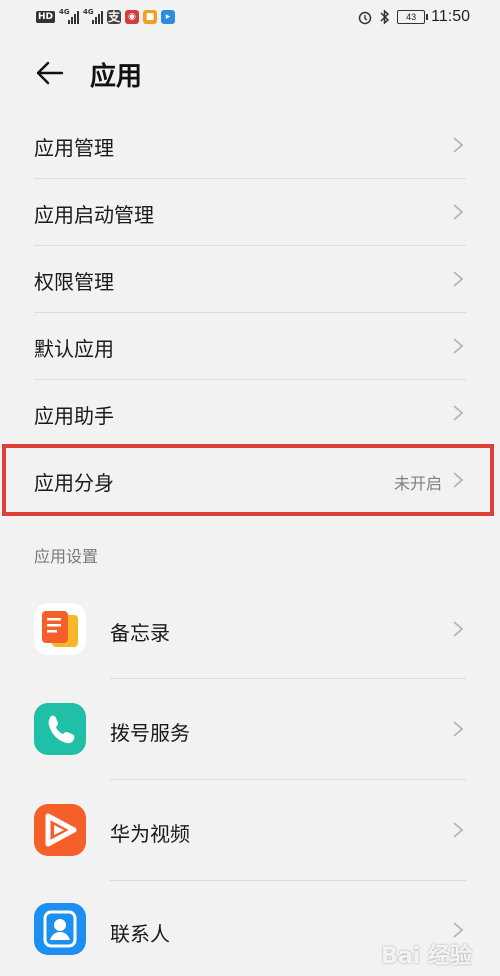 This screenshot has height=976, width=500. Describe the element at coordinates (250, 729) in the screenshot. I see `app-row-dialer-service: 拨号服务` at that location.